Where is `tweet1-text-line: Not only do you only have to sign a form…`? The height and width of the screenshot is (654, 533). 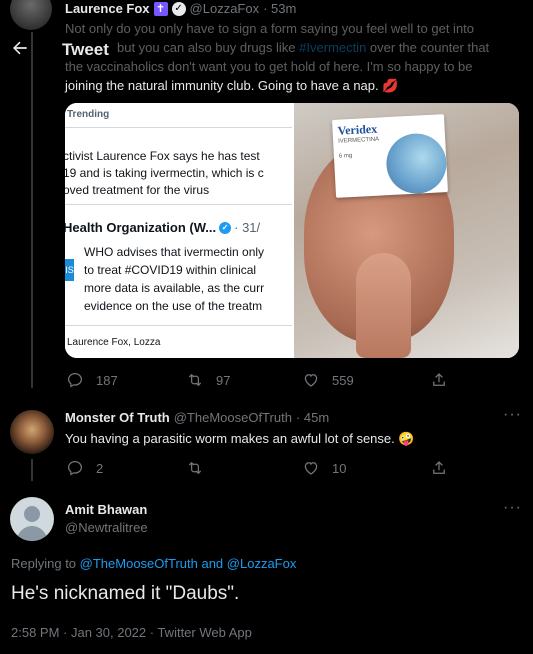
tweet1-text-line: Not only do you only have to sign a form… is located at coordinates (270, 28).